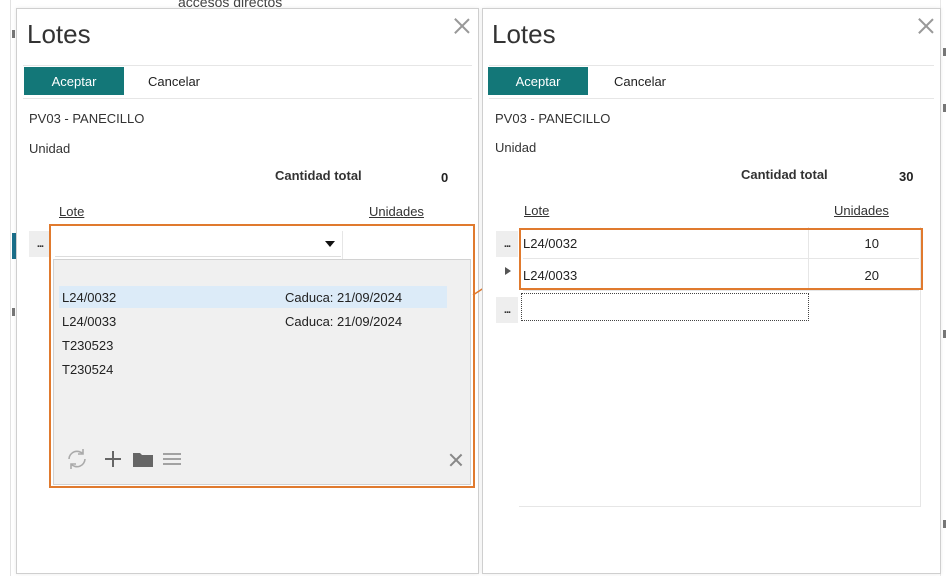 The height and width of the screenshot is (576, 948). I want to click on list-icon, so click(172, 459).